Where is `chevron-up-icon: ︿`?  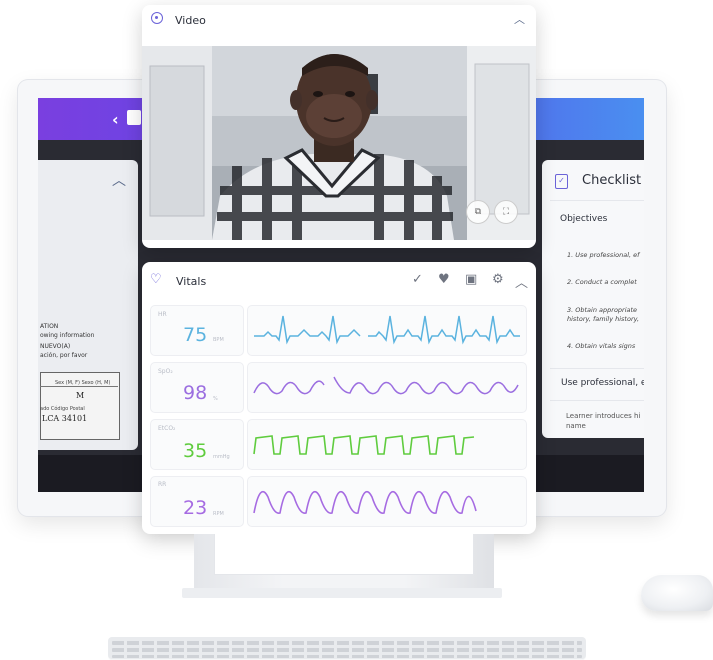
chevron-up-icon: ︿ is located at coordinates (521, 281).